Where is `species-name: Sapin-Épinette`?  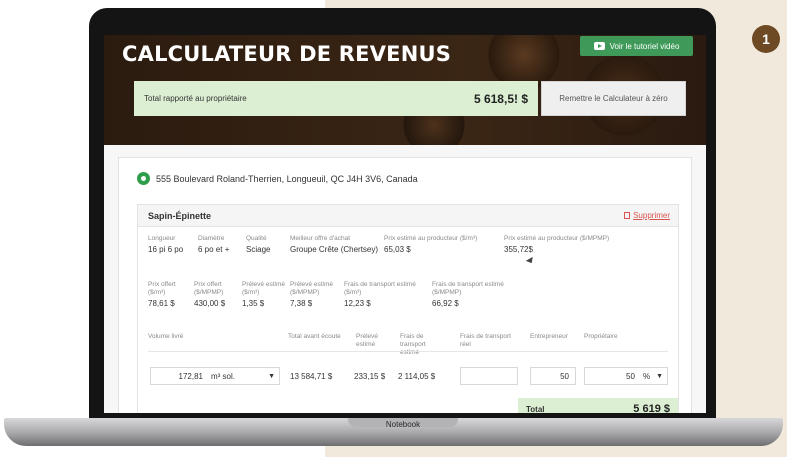
species-name: Sapin-Épinette is located at coordinates (180, 216).